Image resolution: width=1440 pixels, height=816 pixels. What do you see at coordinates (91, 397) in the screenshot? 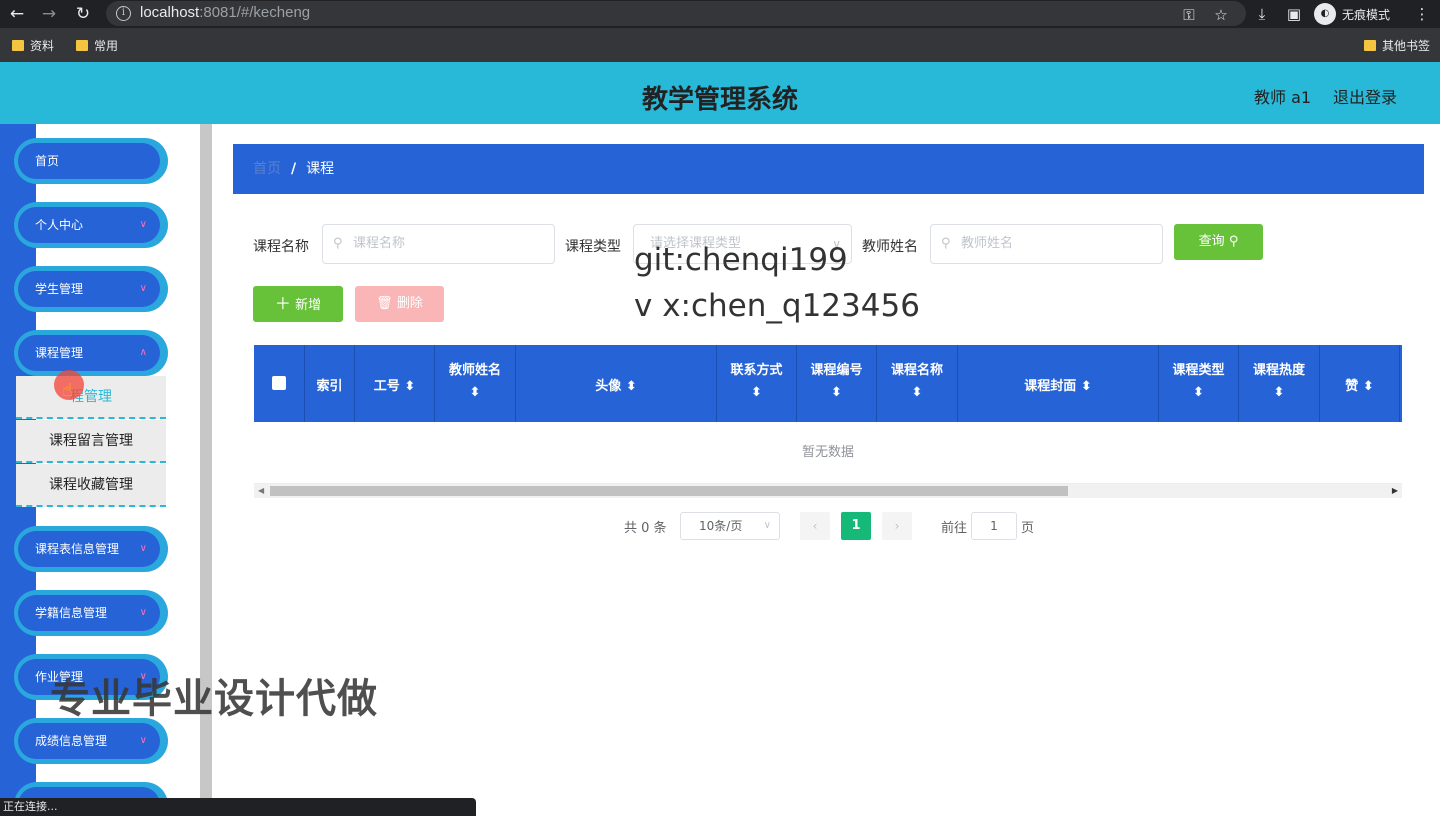
I see `submenu-course-manage: 程管理` at bounding box center [91, 397].